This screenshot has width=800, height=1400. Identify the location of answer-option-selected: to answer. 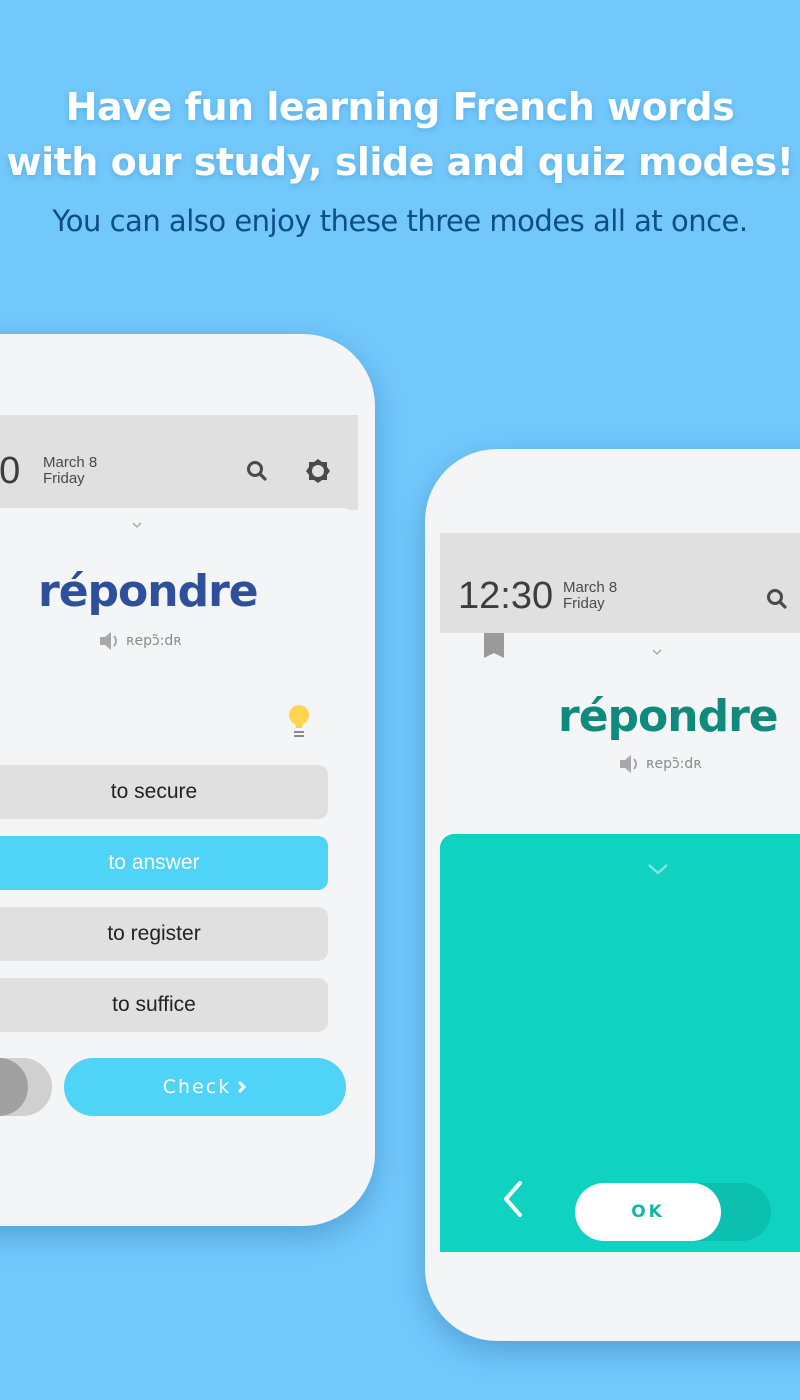
(164, 863).